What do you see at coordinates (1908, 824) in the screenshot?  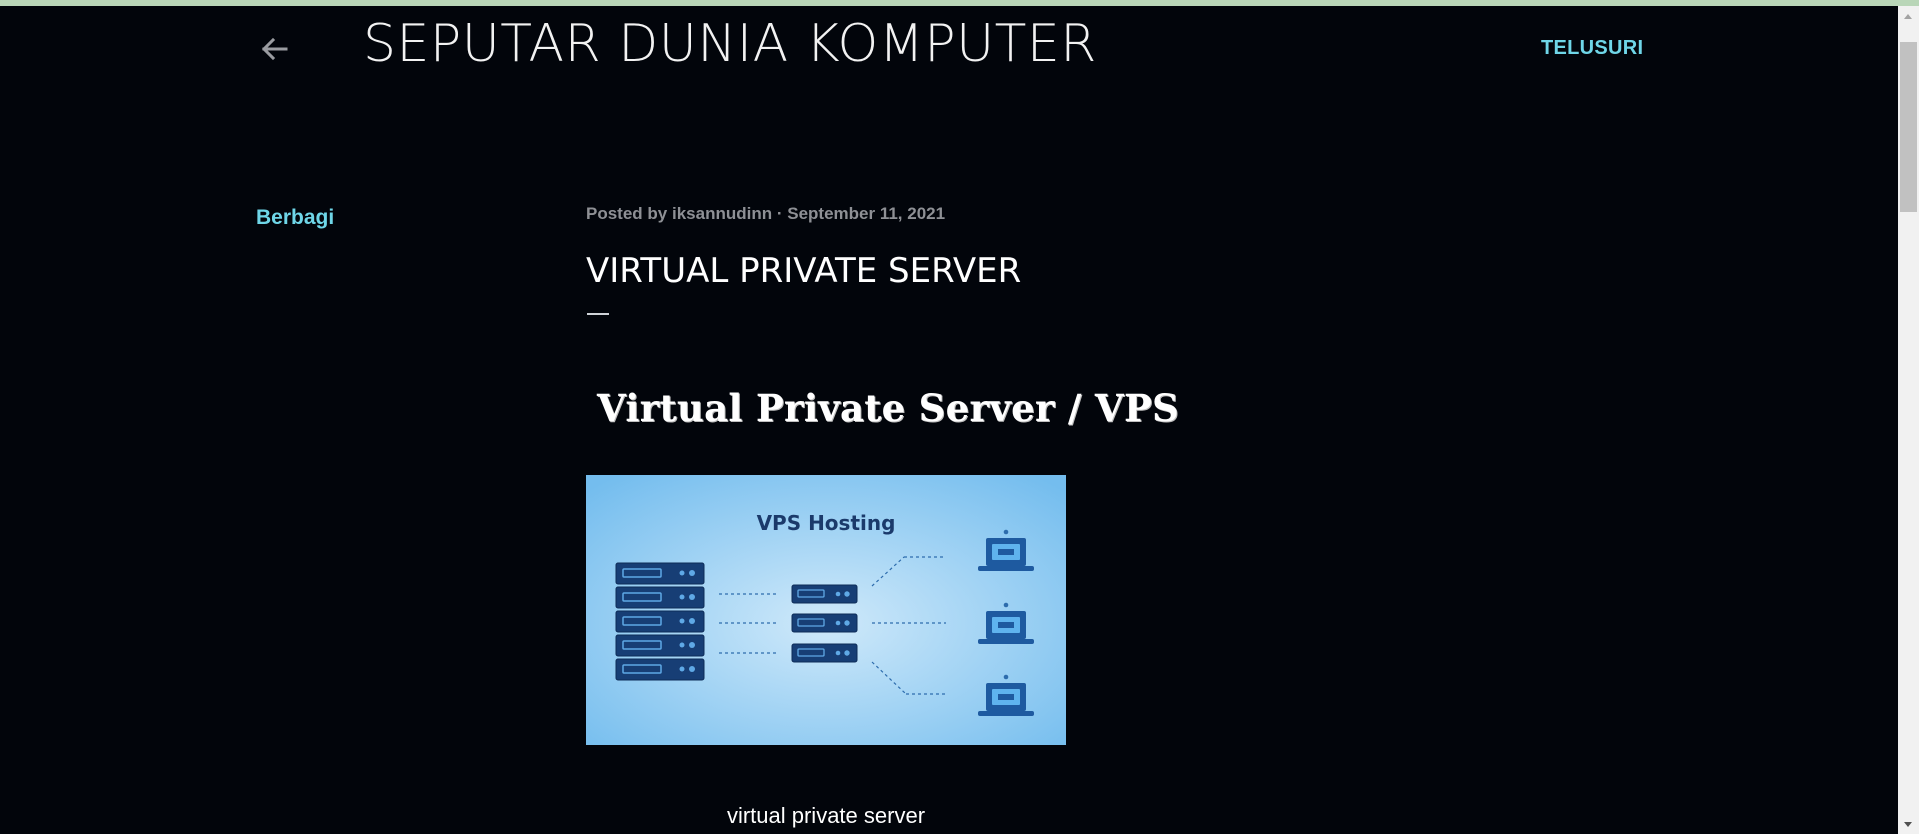 I see `scroll-down-icon` at bounding box center [1908, 824].